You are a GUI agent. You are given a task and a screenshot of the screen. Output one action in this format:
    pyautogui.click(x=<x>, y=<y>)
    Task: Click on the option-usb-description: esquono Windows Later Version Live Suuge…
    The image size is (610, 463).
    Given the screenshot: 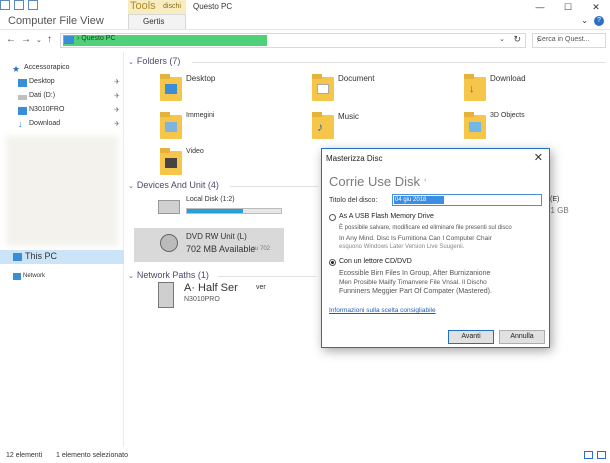 What is the action you would take?
    pyautogui.click(x=402, y=247)
    